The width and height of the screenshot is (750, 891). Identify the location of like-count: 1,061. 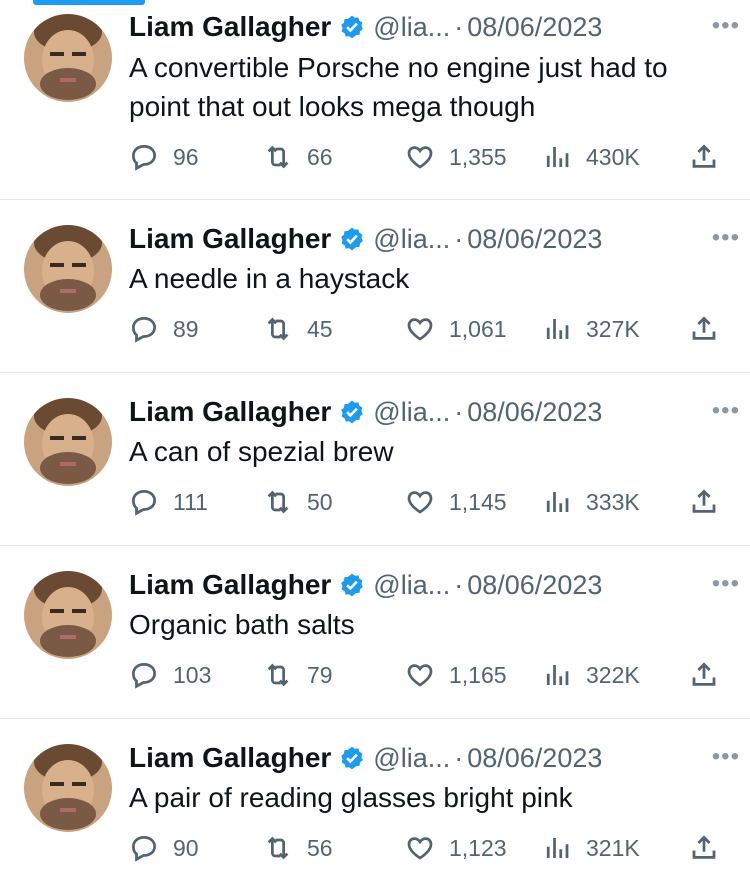
(478, 328).